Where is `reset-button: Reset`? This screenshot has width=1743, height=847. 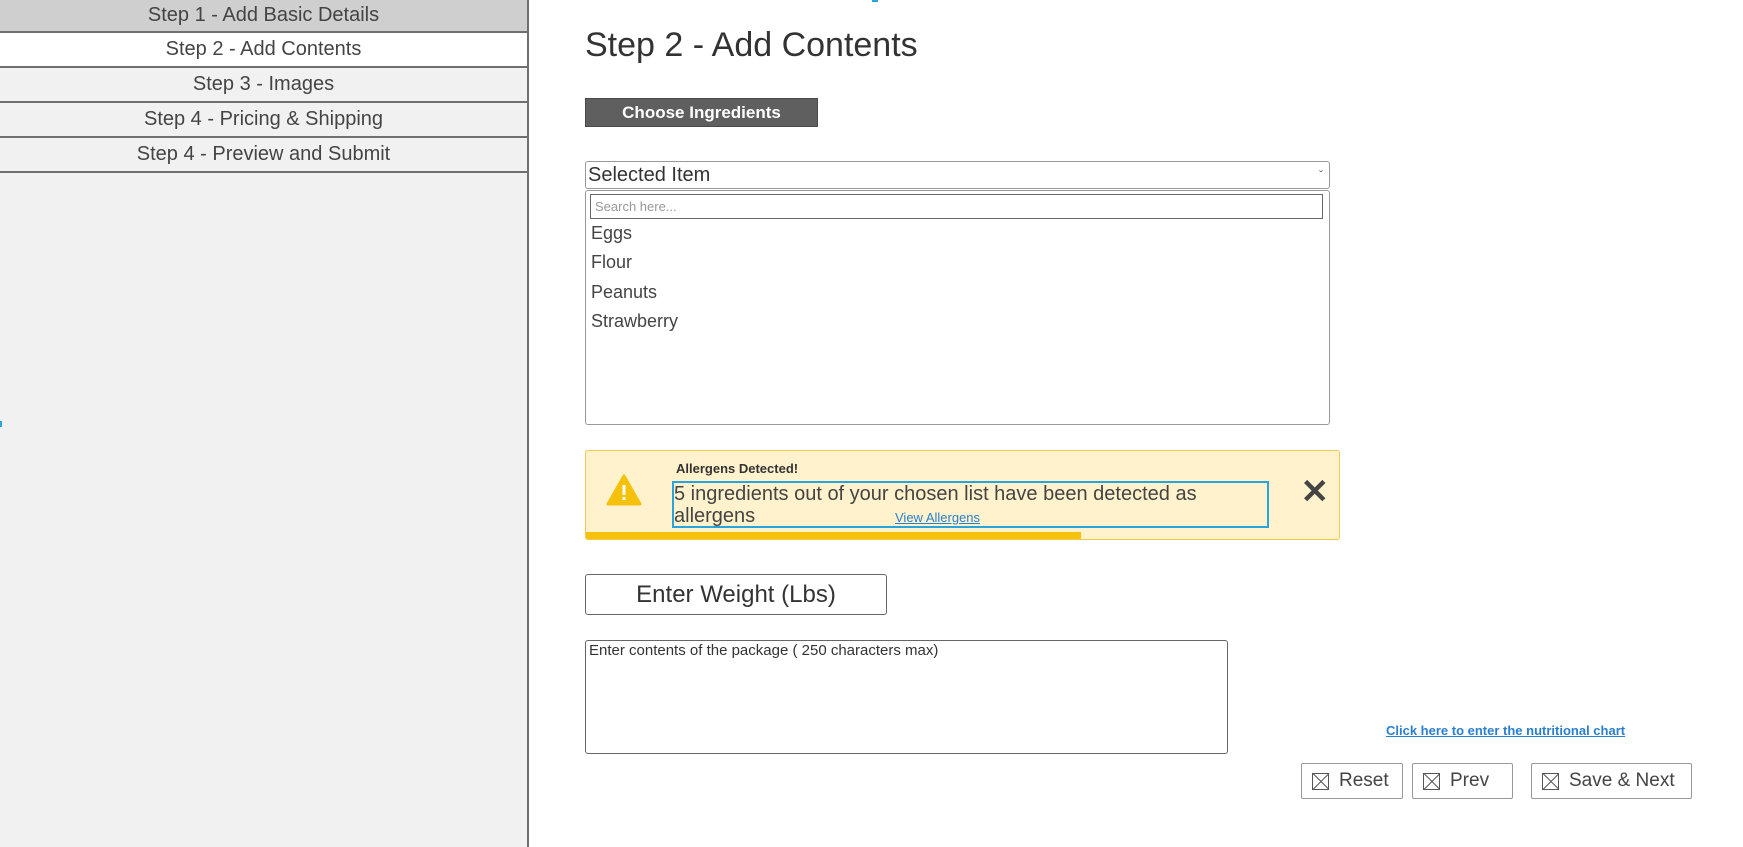
reset-button: Reset is located at coordinates (1352, 781).